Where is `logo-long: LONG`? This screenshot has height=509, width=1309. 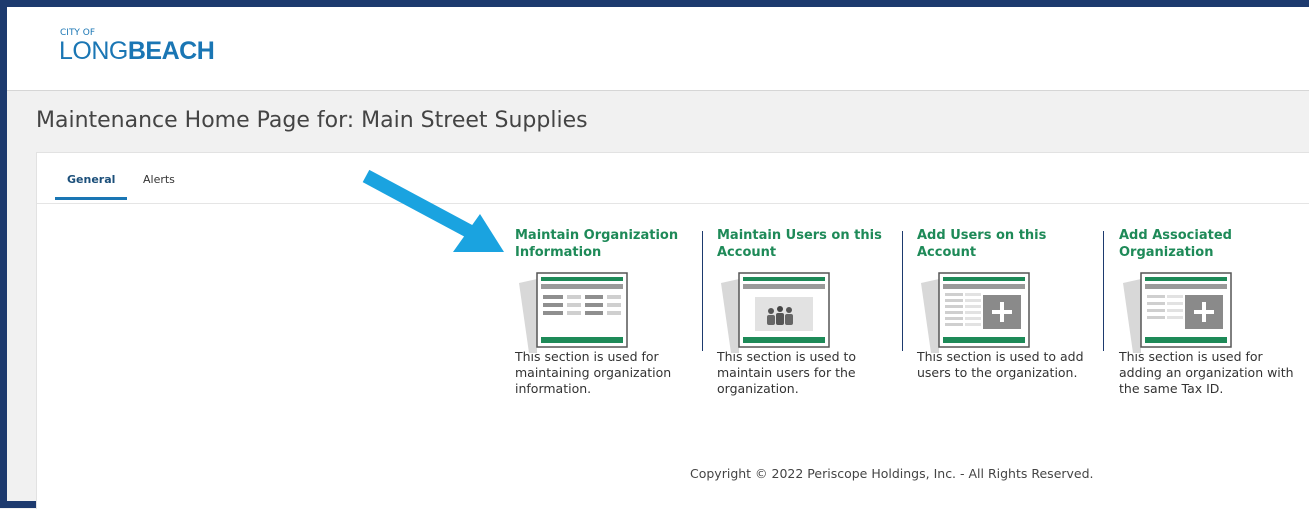 logo-long: LONG is located at coordinates (93, 51).